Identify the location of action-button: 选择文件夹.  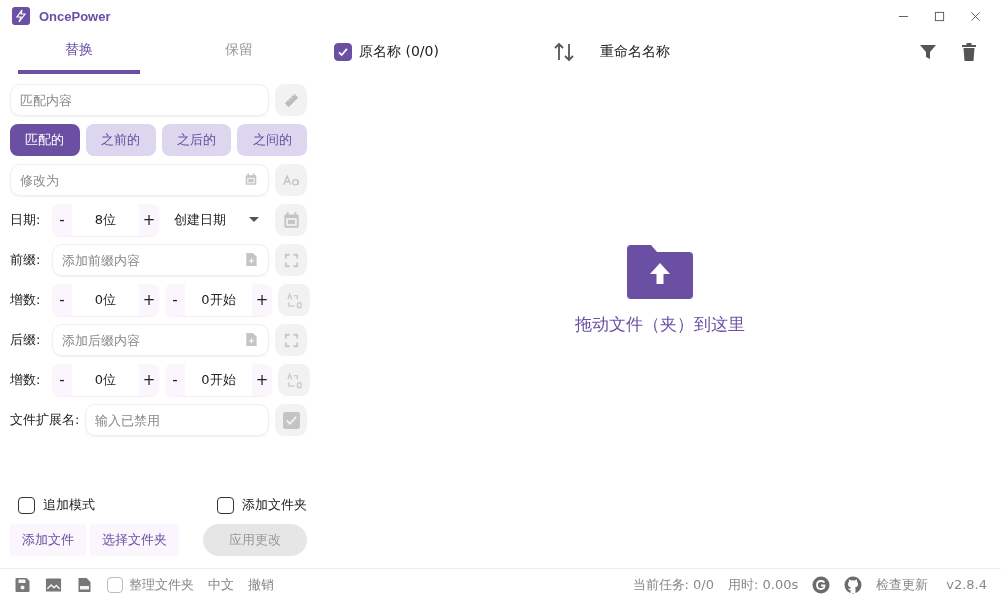
(134, 540).